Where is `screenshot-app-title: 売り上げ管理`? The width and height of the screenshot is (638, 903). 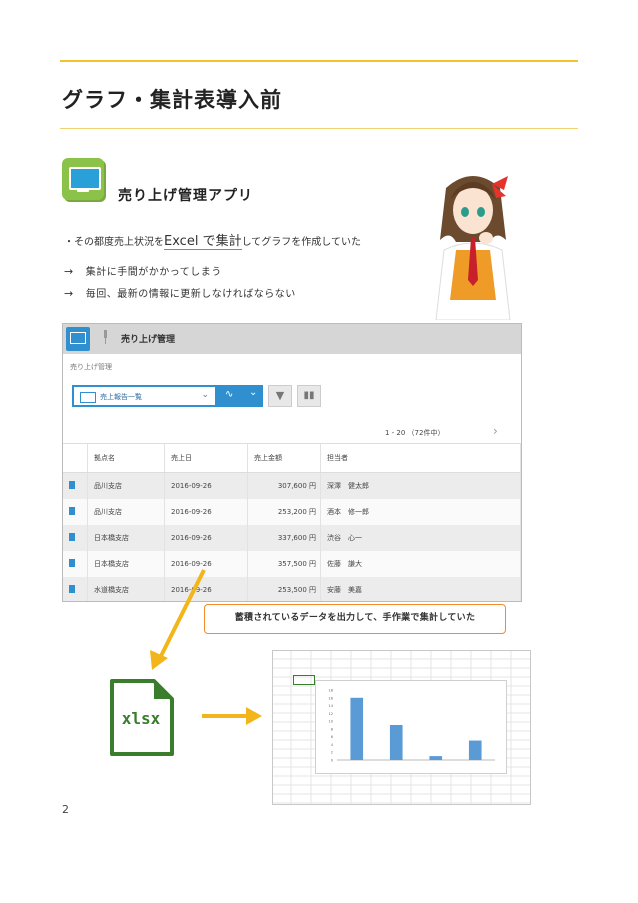 screenshot-app-title: 売り上げ管理 is located at coordinates (148, 340).